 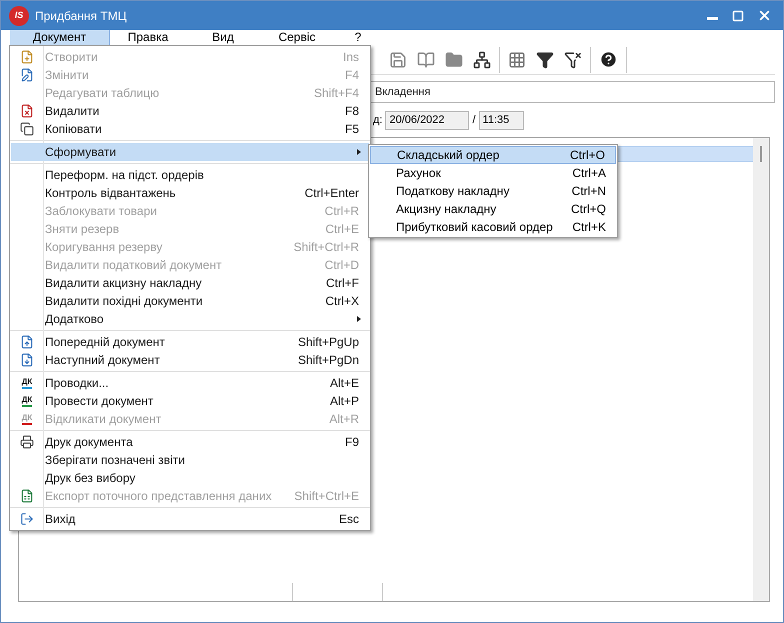 What do you see at coordinates (427, 120) in the screenshot?
I see `date-field: 20/06/2022` at bounding box center [427, 120].